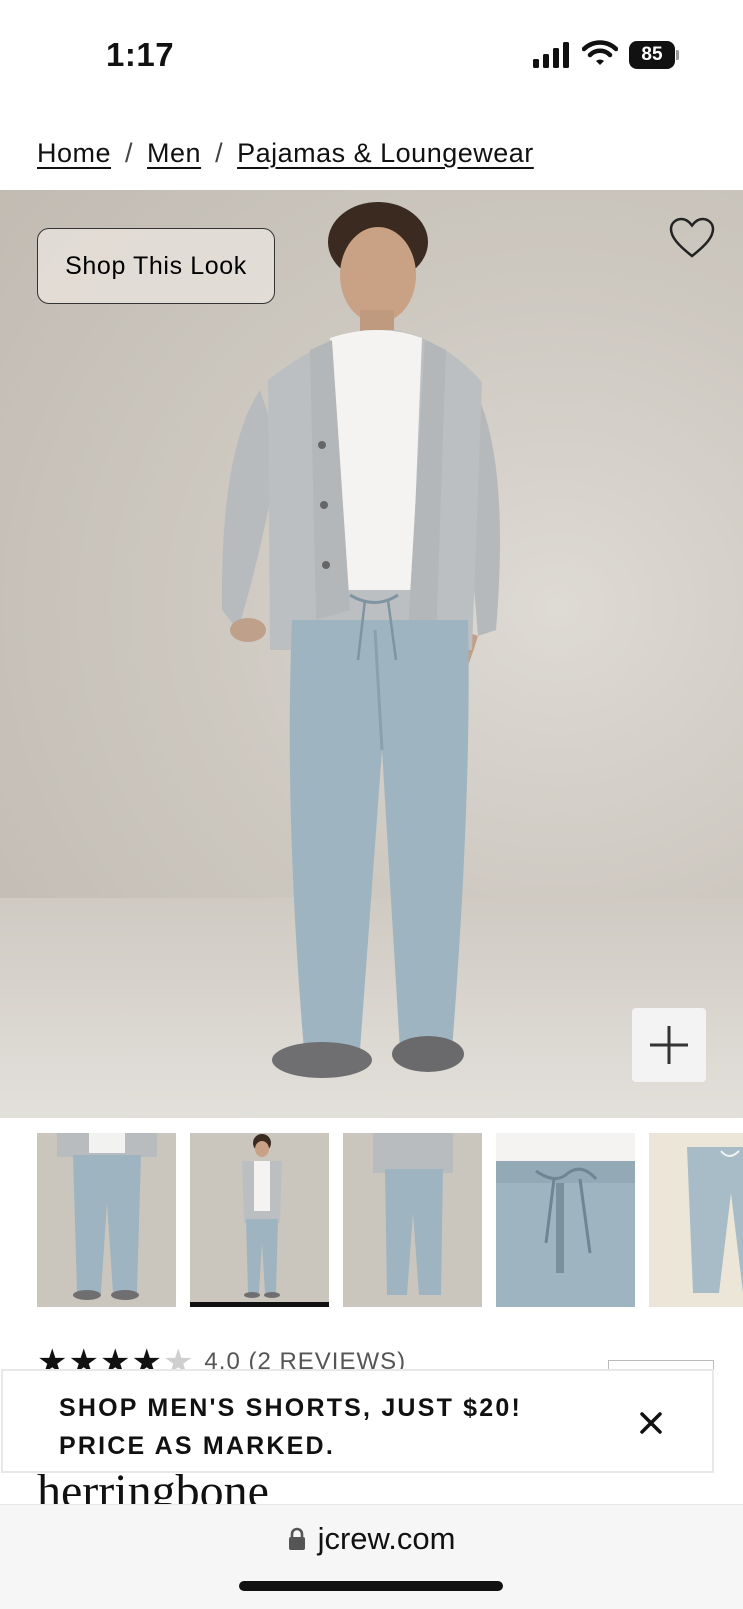 The image size is (743, 1609). What do you see at coordinates (692, 238) in the screenshot?
I see `heart-icon` at bounding box center [692, 238].